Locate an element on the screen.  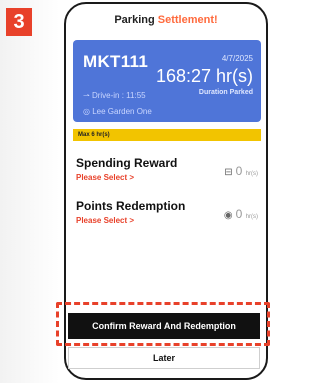
later-button: Later is located at coordinates (164, 358).